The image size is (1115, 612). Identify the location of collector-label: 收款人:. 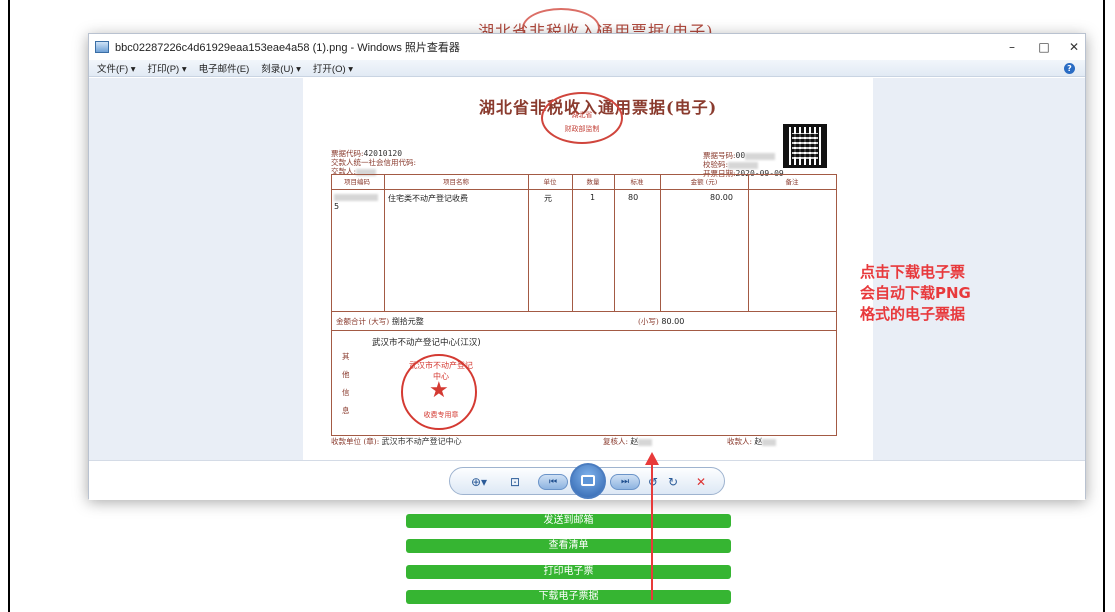
(740, 441).